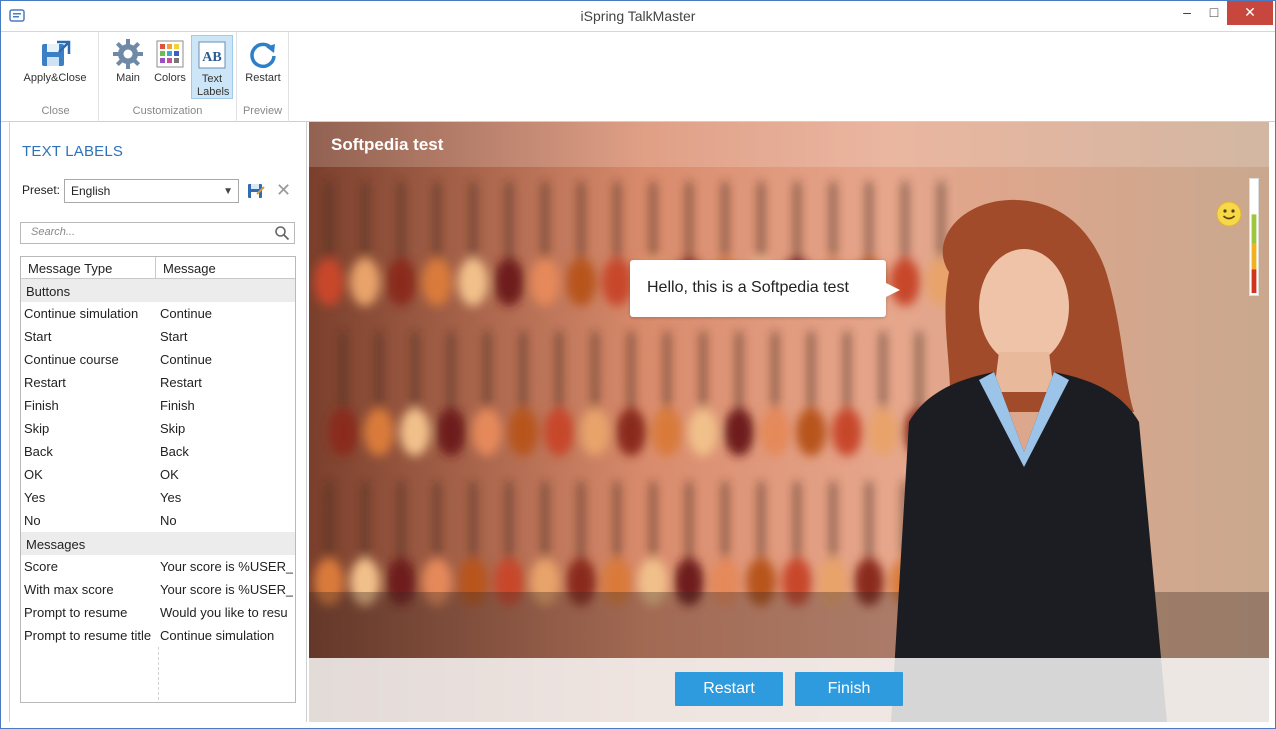  I want to click on message-type-cell: Score, so click(41, 566).